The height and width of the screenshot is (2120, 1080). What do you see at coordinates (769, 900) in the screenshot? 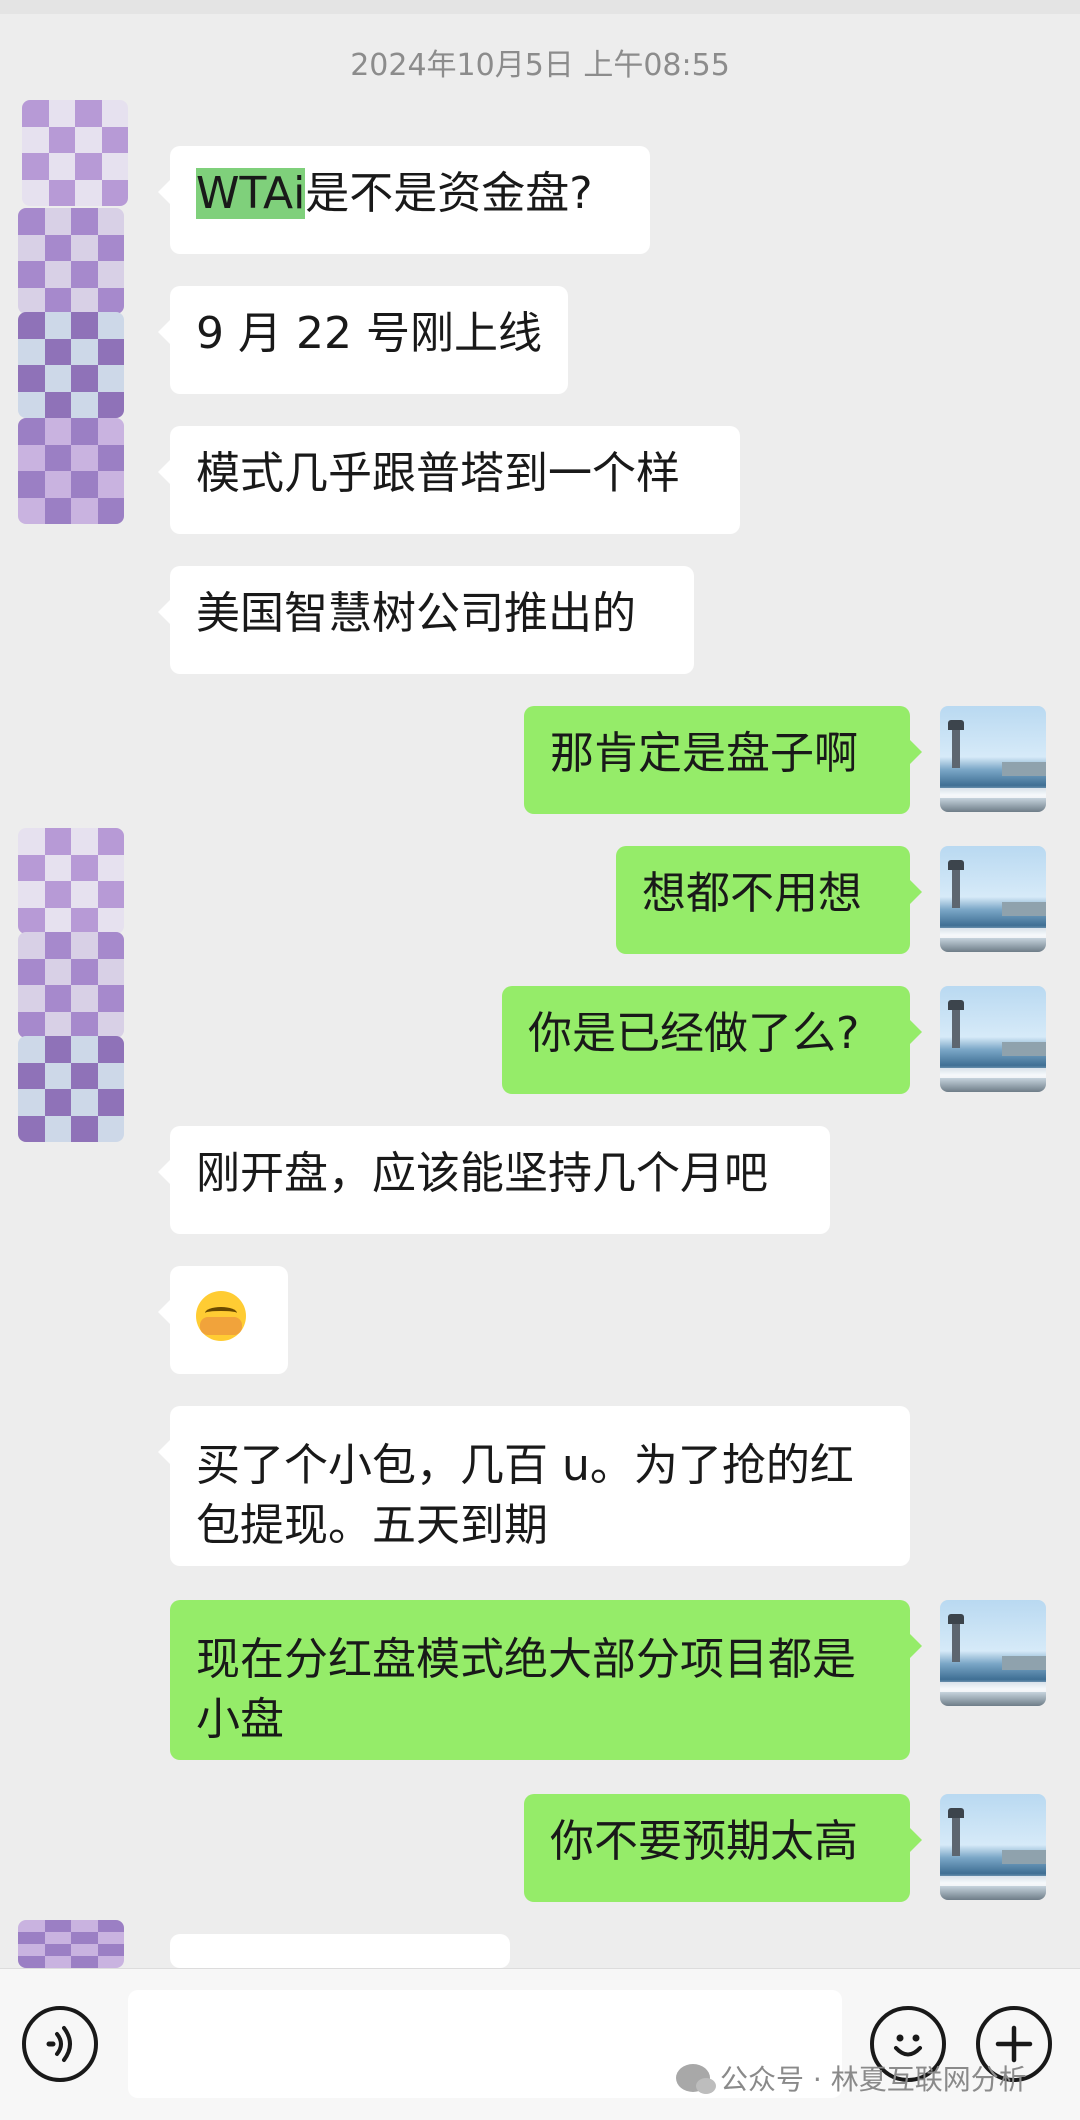
I see `sent-message: 想都不用想` at bounding box center [769, 900].